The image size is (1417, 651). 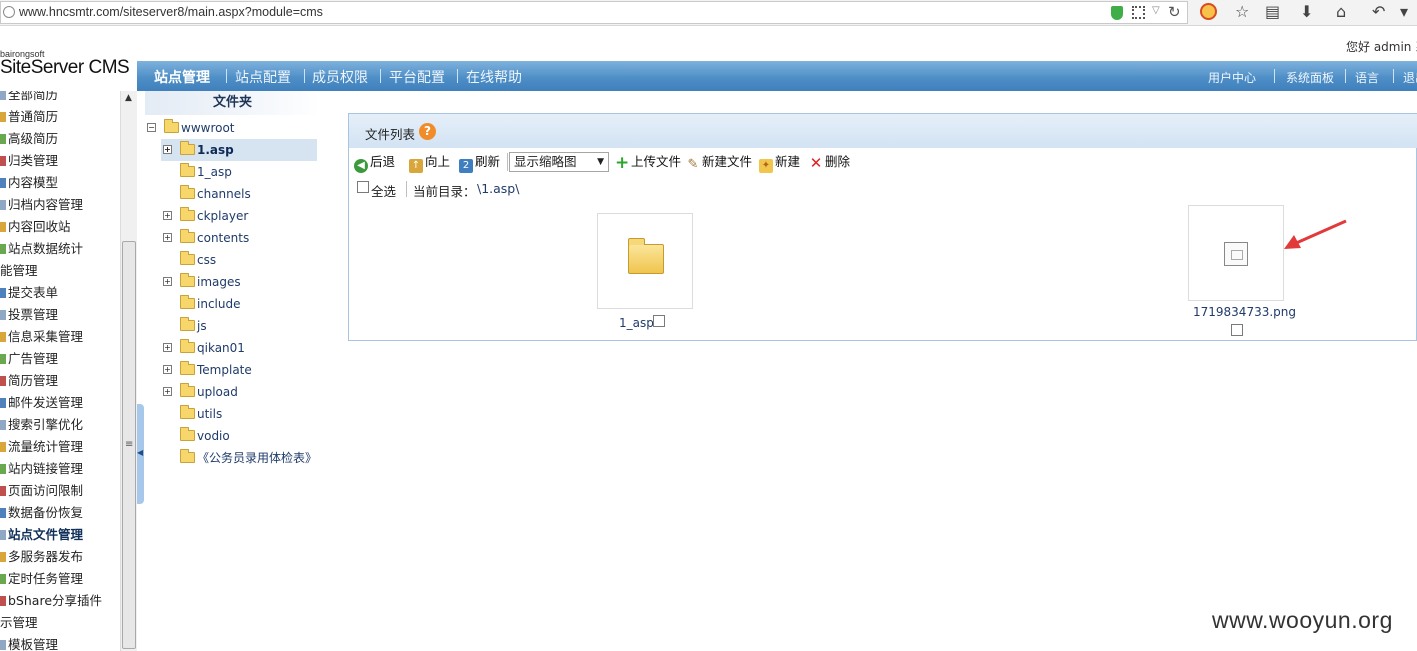 I want to click on sidebar-menu-item: 定时任务管理, so click(x=41, y=579).